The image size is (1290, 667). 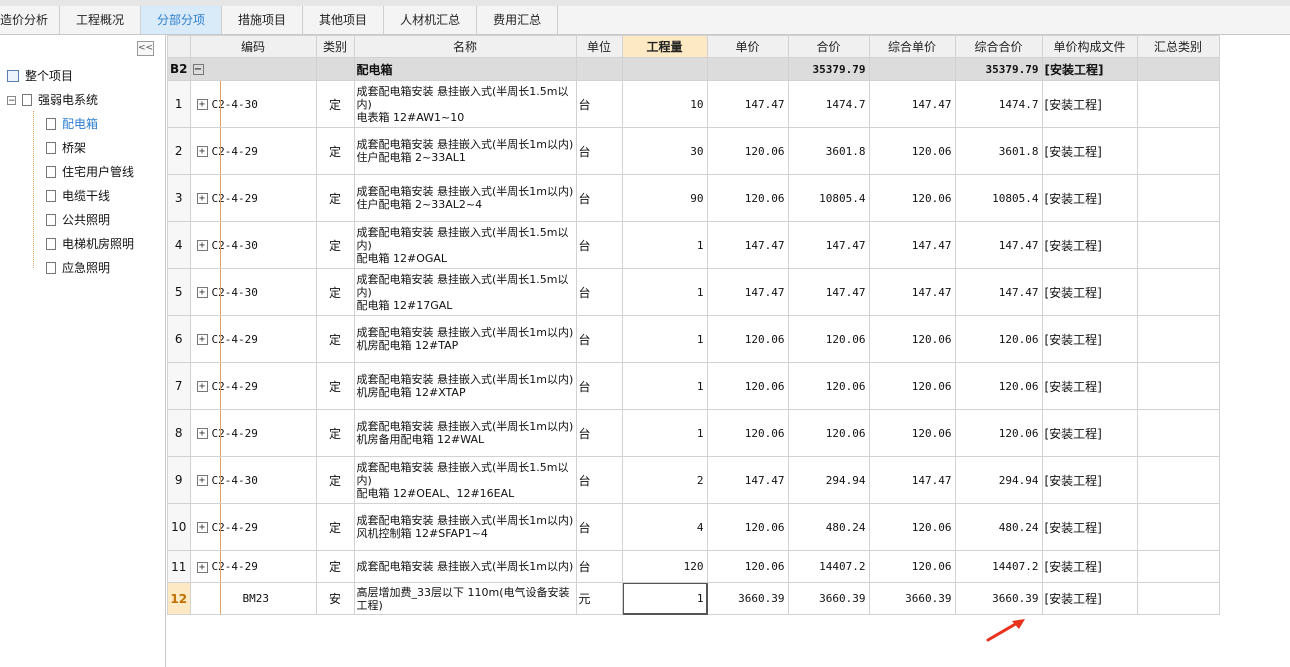 What do you see at coordinates (828, 46) in the screenshot?
I see `col-header-total: 合价` at bounding box center [828, 46].